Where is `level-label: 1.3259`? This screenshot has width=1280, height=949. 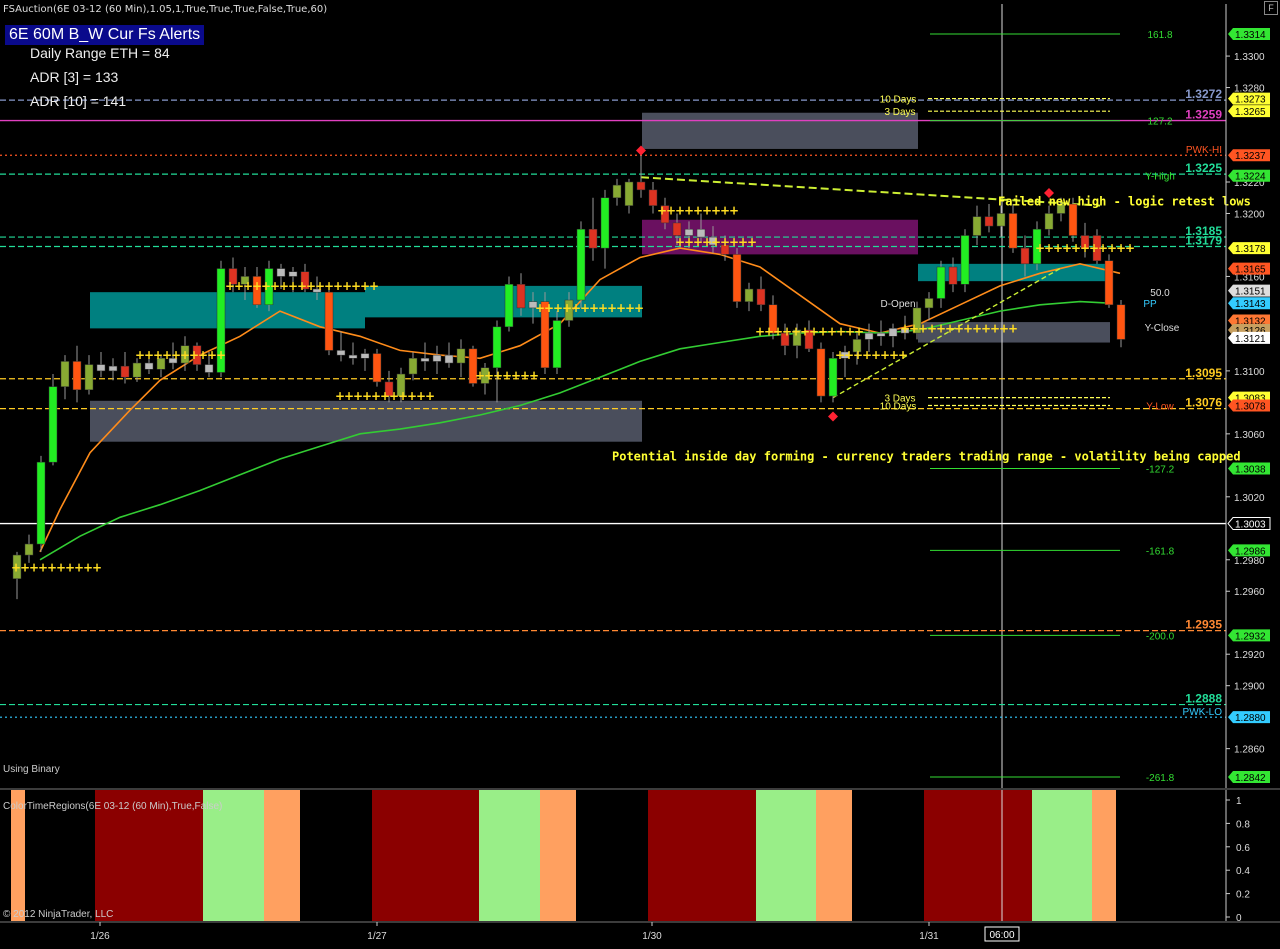
level-label: 1.3259 is located at coordinates (1203, 115).